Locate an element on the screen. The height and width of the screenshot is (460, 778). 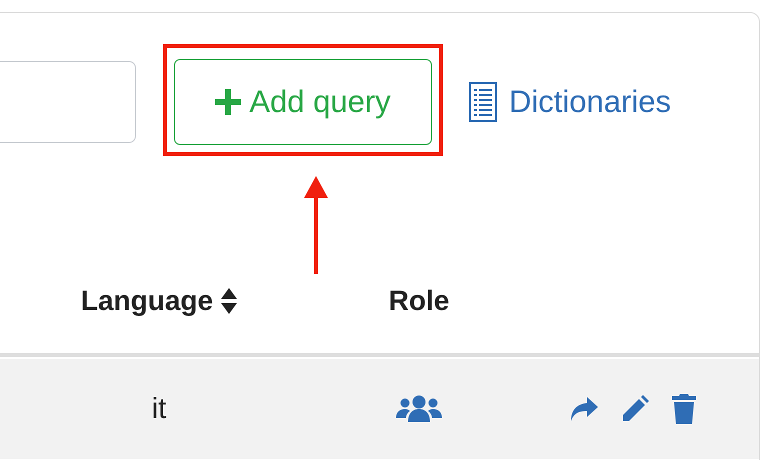
input-field is located at coordinates (68, 102).